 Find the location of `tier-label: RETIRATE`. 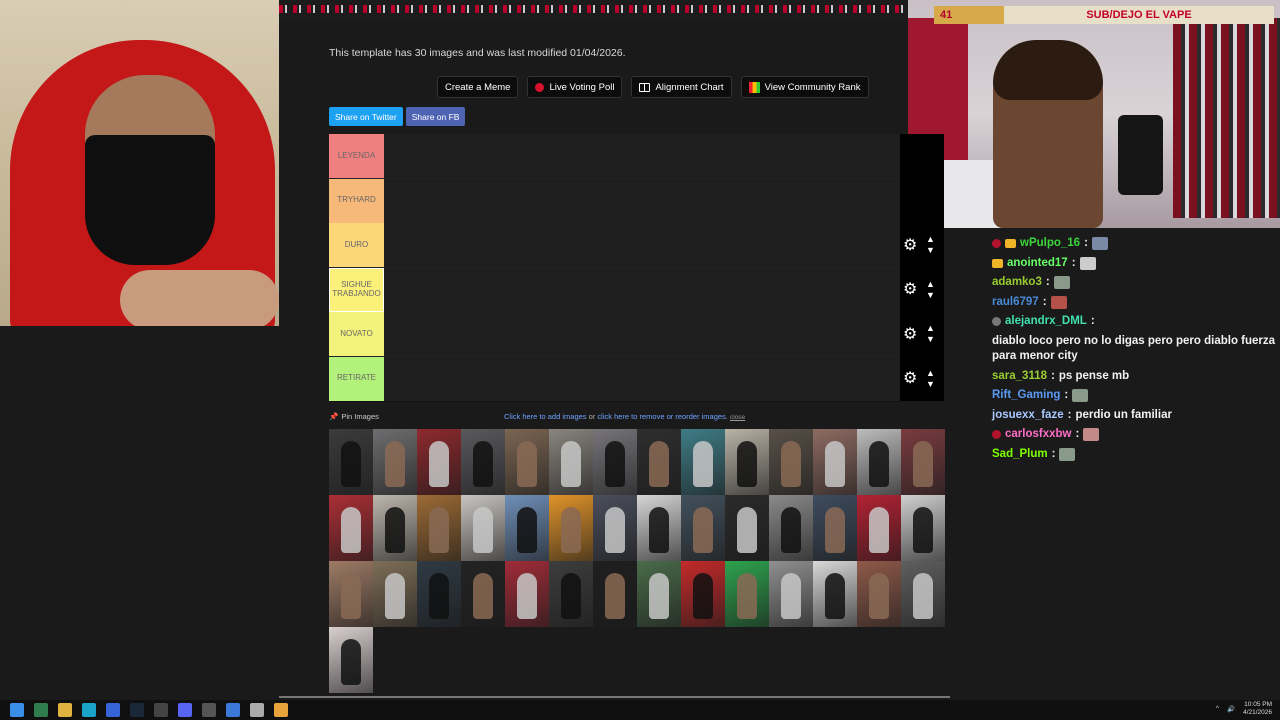

tier-label: RETIRATE is located at coordinates (356, 378).